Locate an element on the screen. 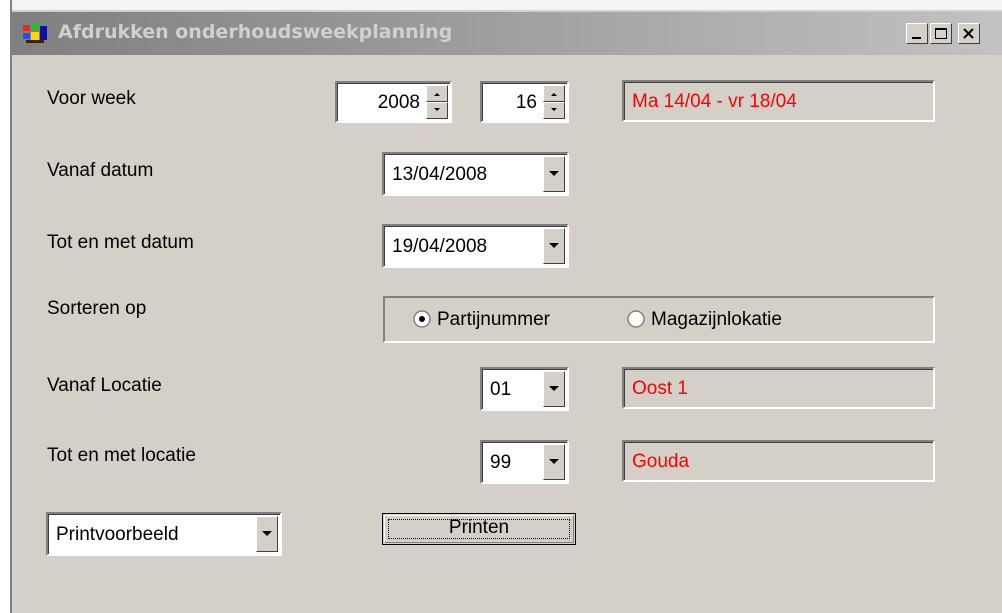 The height and width of the screenshot is (613, 1002). from-date-dropdown-button is located at coordinates (554, 174).